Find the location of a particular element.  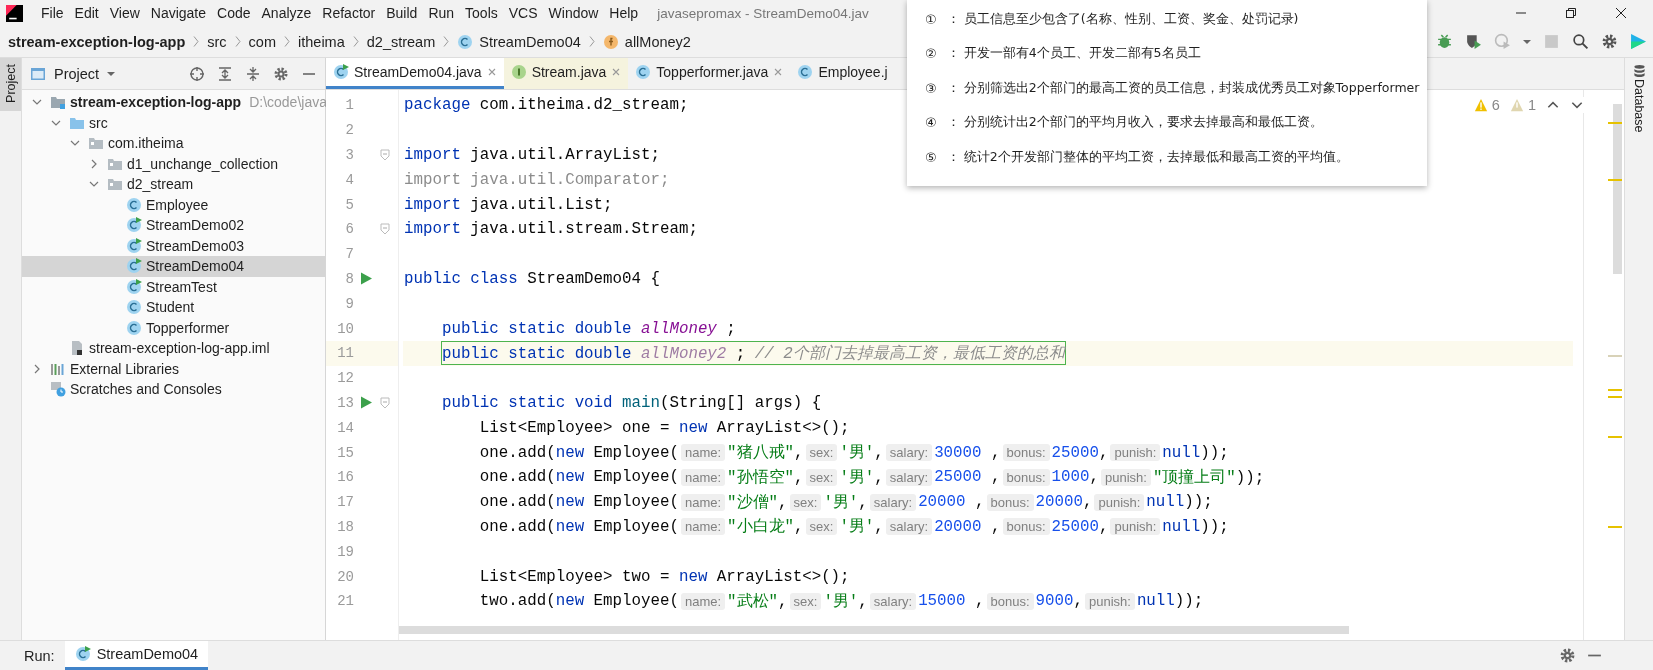

menu-item: Refactor is located at coordinates (348, 13).